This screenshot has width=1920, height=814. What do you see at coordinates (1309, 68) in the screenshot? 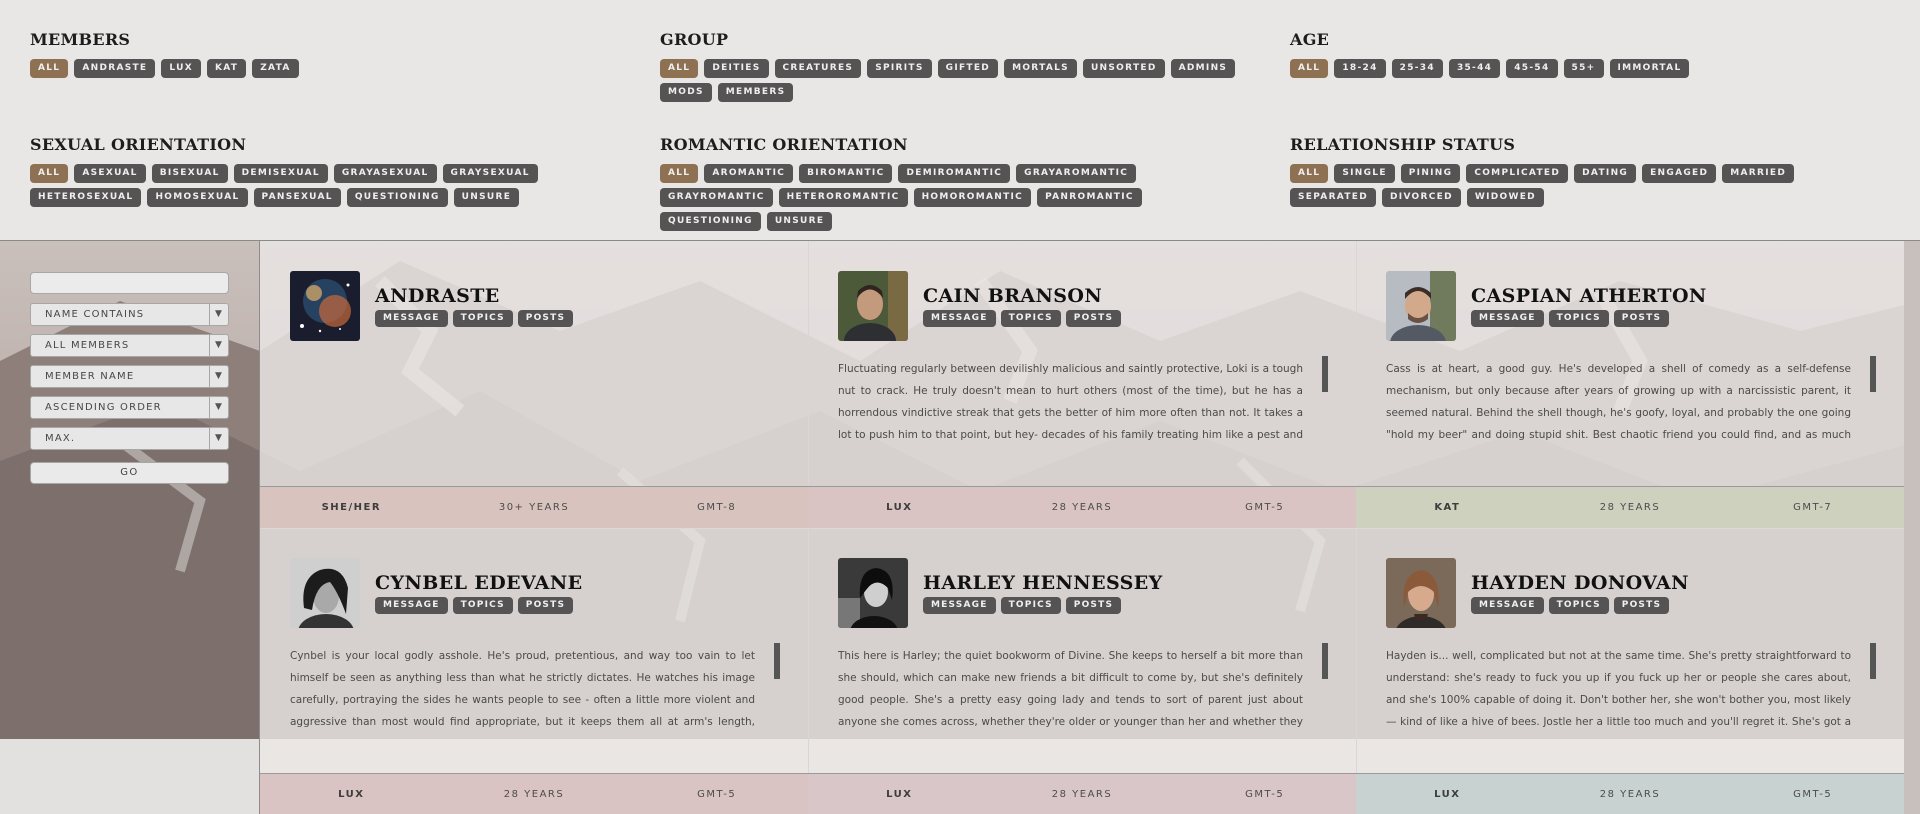
I see `filter-tag-age: ALL` at bounding box center [1309, 68].